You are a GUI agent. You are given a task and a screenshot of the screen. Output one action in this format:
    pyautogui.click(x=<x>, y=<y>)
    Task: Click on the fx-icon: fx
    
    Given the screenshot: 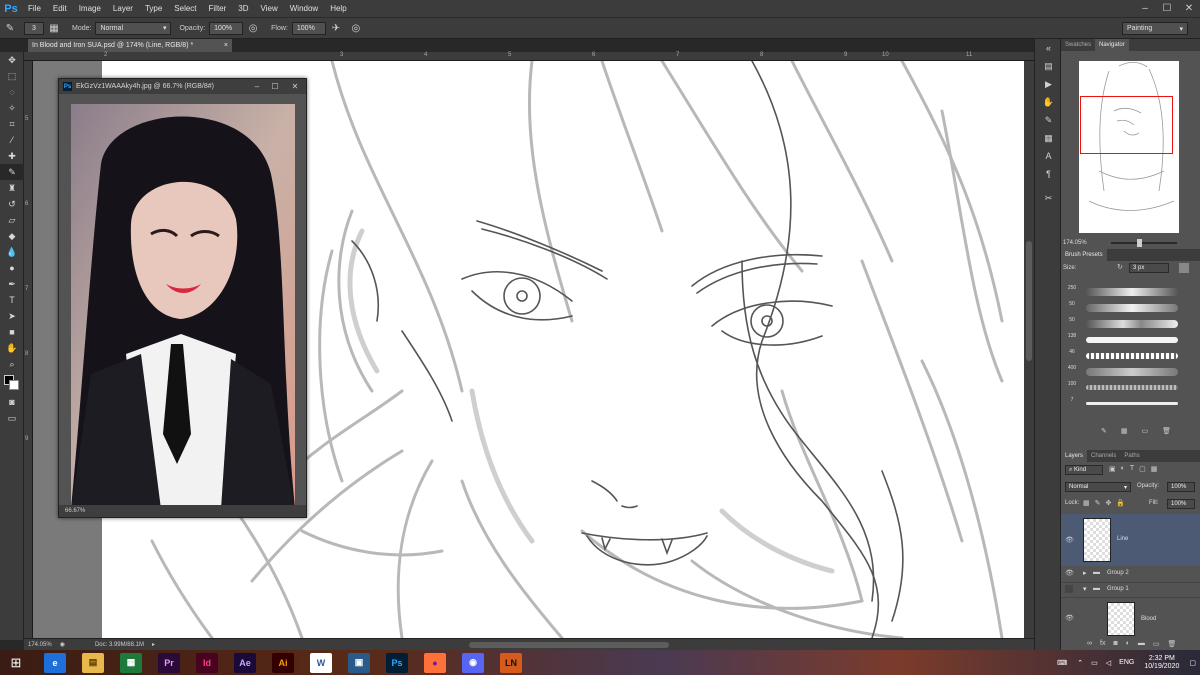 What is the action you would take?
    pyautogui.click(x=1102, y=644)
    